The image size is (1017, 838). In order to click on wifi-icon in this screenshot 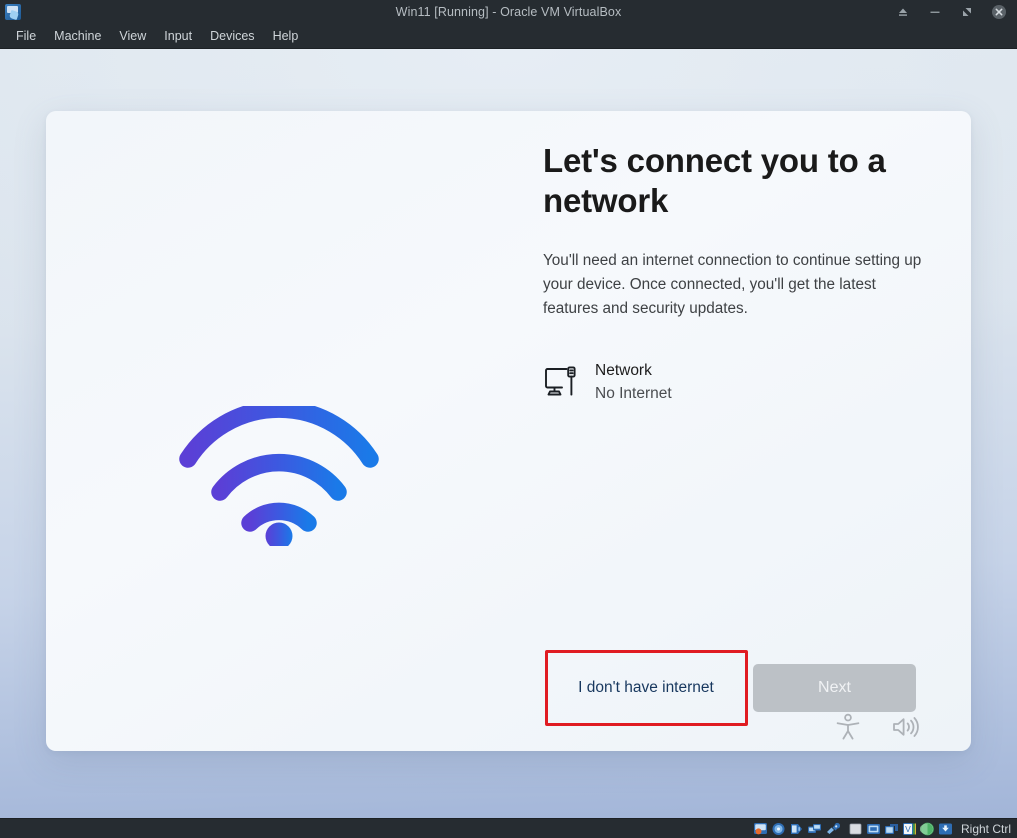, I will do `click(279, 476)`.